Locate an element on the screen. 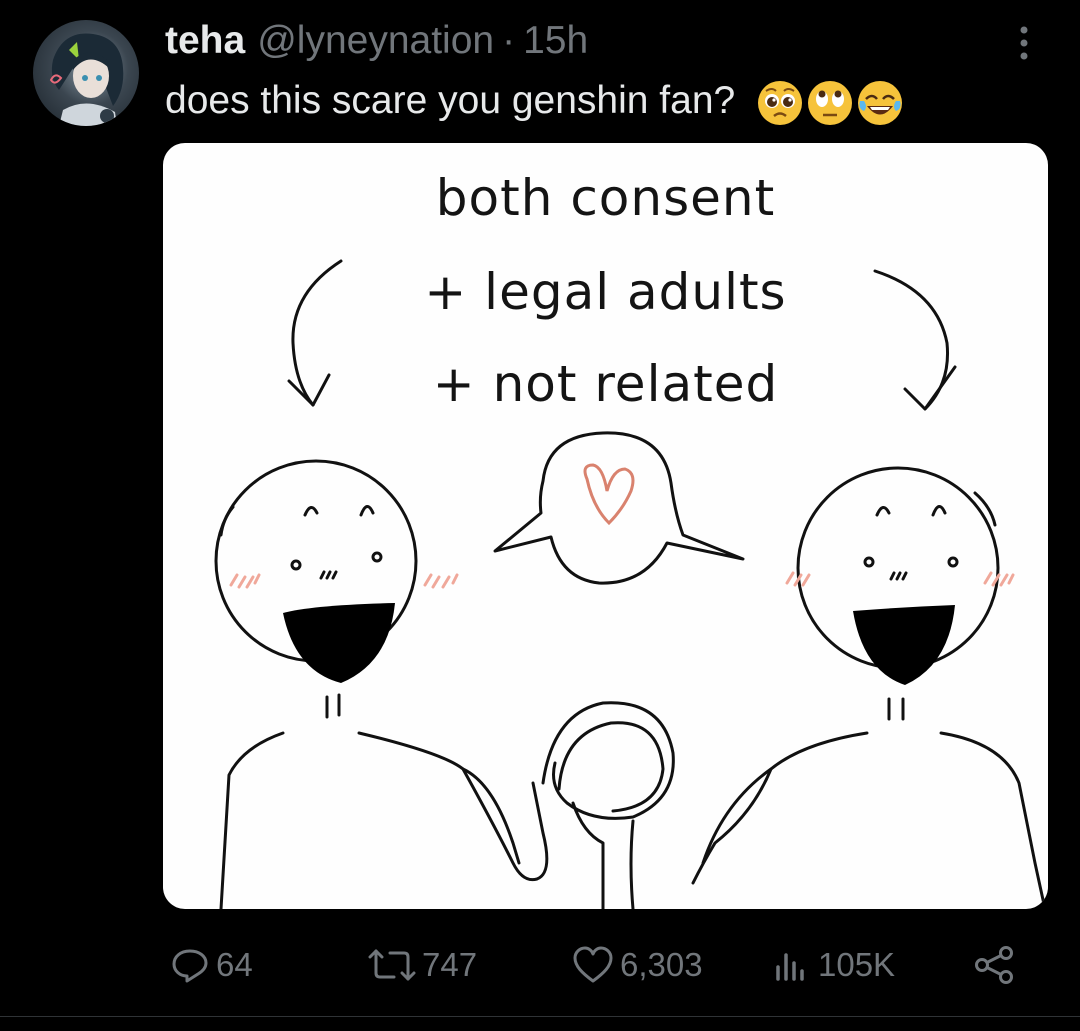 This screenshot has height=1031, width=1080. rolling-eyes-emoji-icon is located at coordinates (830, 102).